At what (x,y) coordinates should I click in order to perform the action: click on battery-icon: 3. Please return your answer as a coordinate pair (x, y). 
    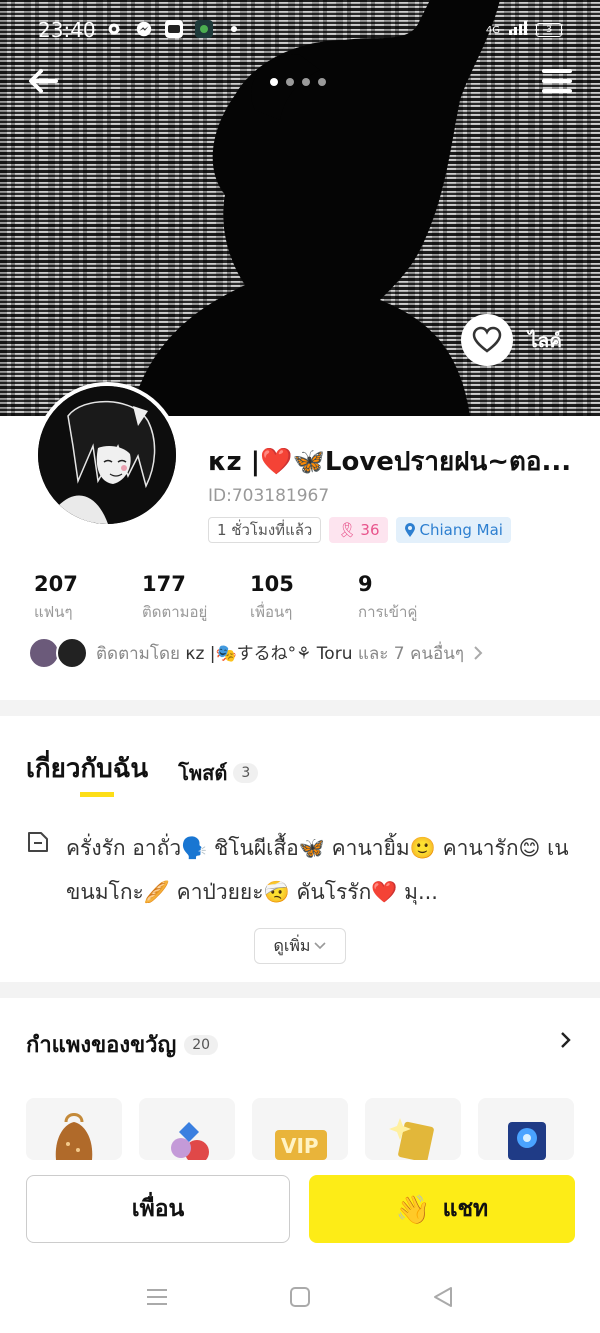
    Looking at the image, I should click on (549, 30).